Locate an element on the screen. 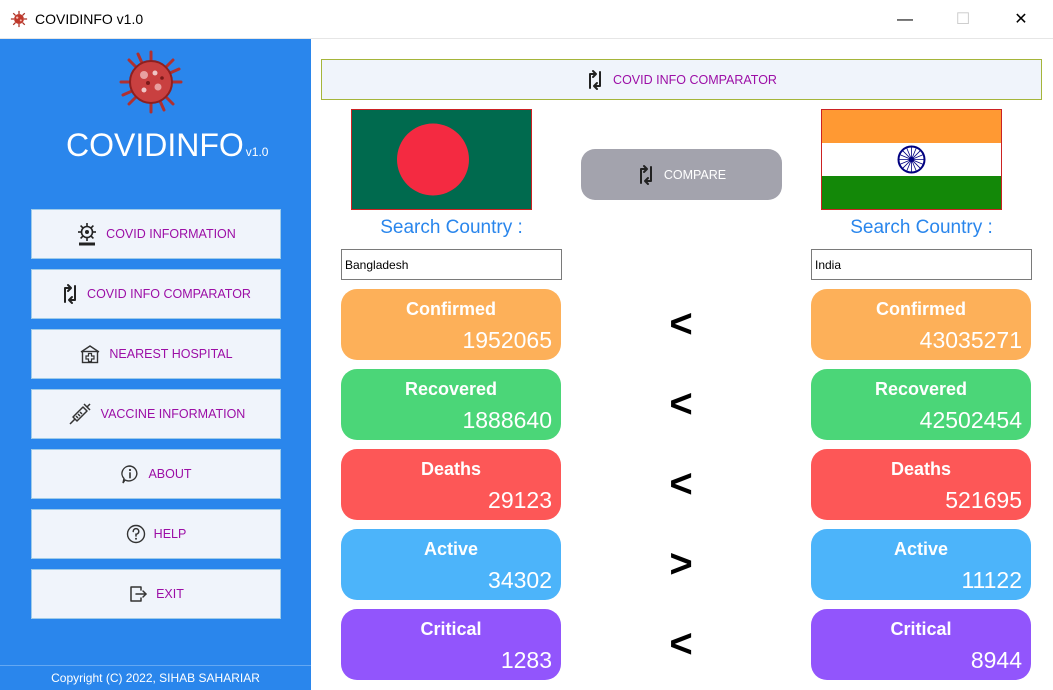 Image resolution: width=1053 pixels, height=690 pixels. recovered-comparison-sign: < is located at coordinates (681, 404).